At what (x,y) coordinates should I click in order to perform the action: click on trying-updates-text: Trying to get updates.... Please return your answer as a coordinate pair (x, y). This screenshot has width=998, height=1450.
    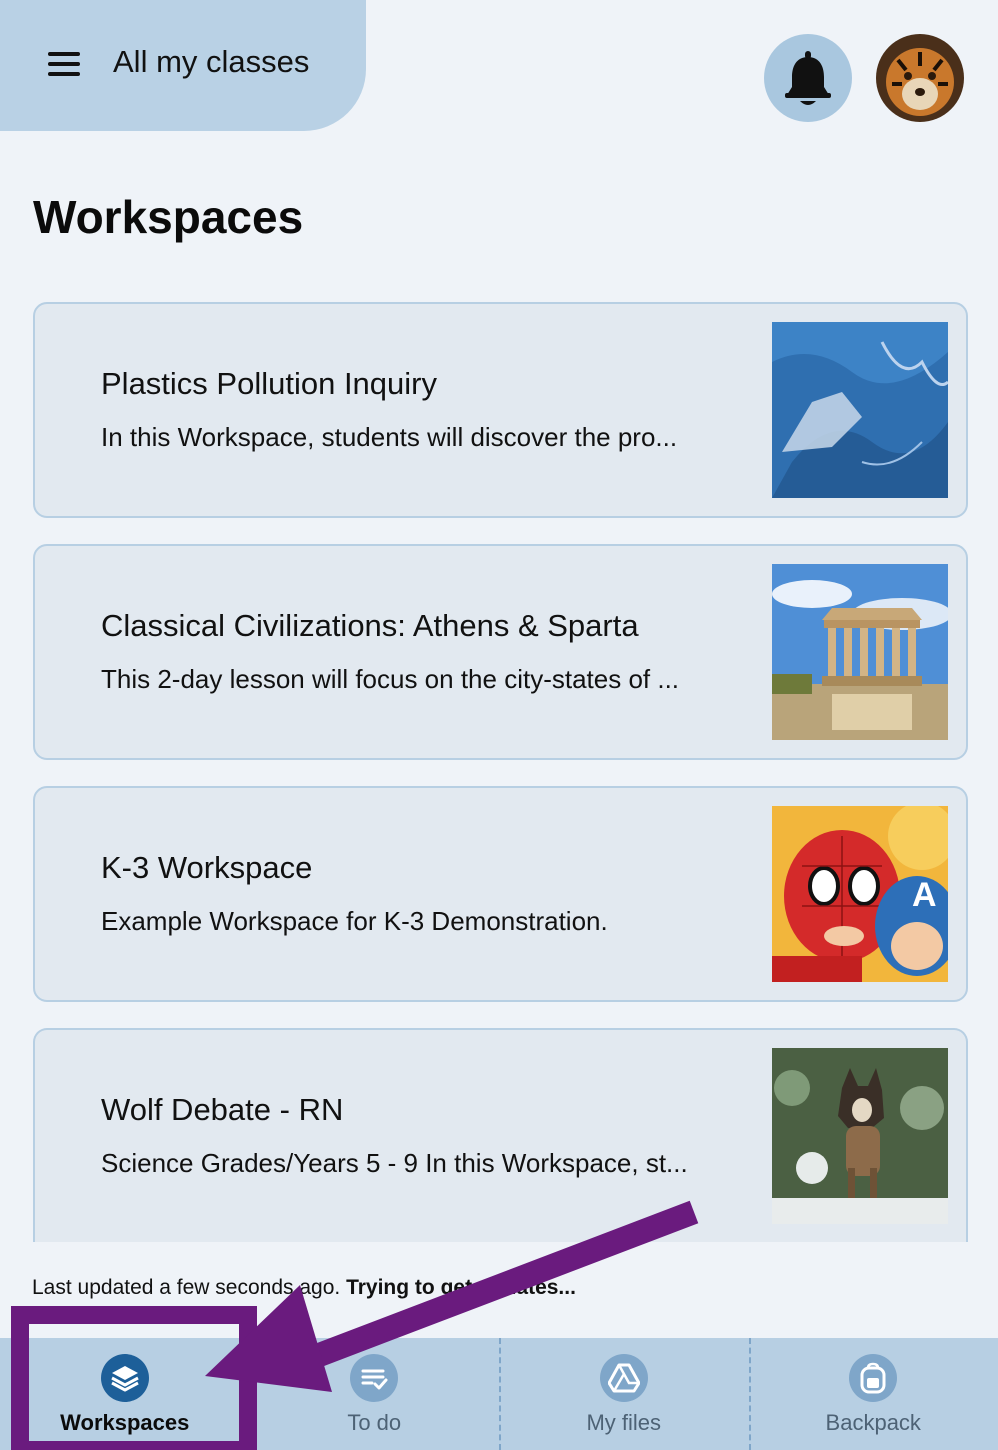
    Looking at the image, I should click on (461, 1287).